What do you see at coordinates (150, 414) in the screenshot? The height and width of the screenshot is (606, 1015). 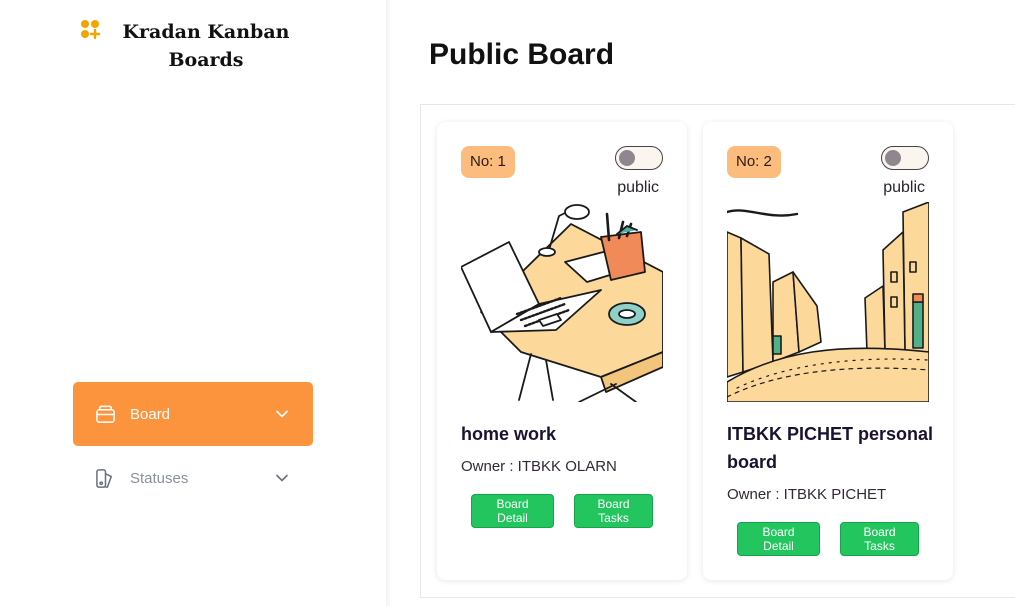 I see `sidebar-item-board-label: Board` at bounding box center [150, 414].